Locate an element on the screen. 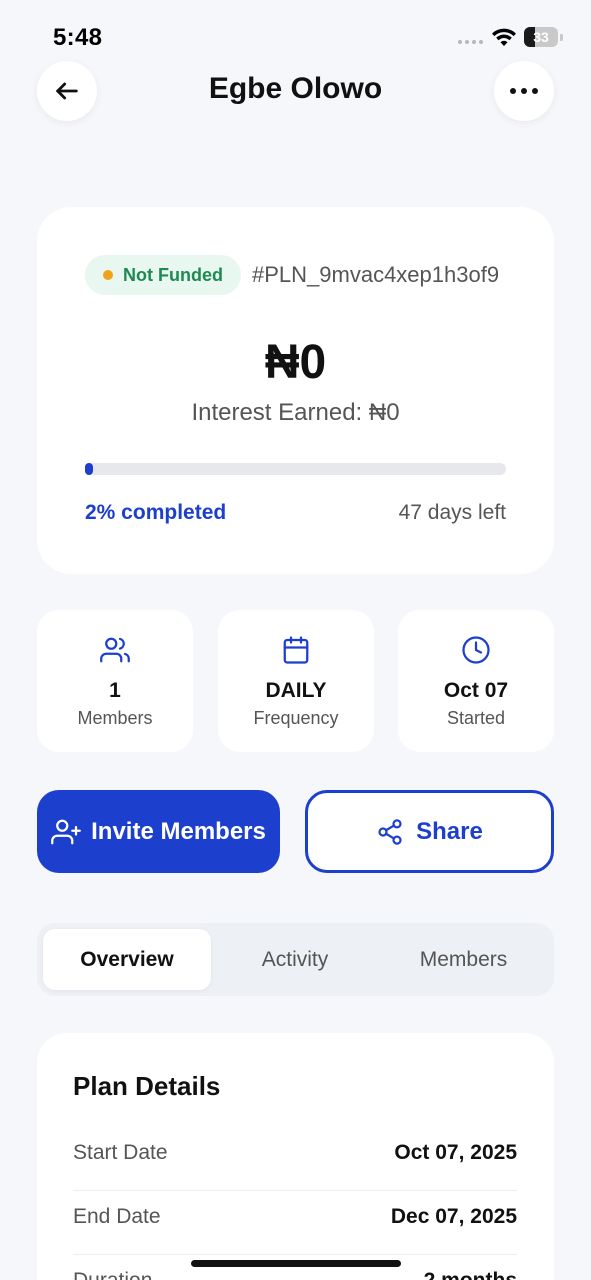  stat-card-members: 1 Members is located at coordinates (115, 681).